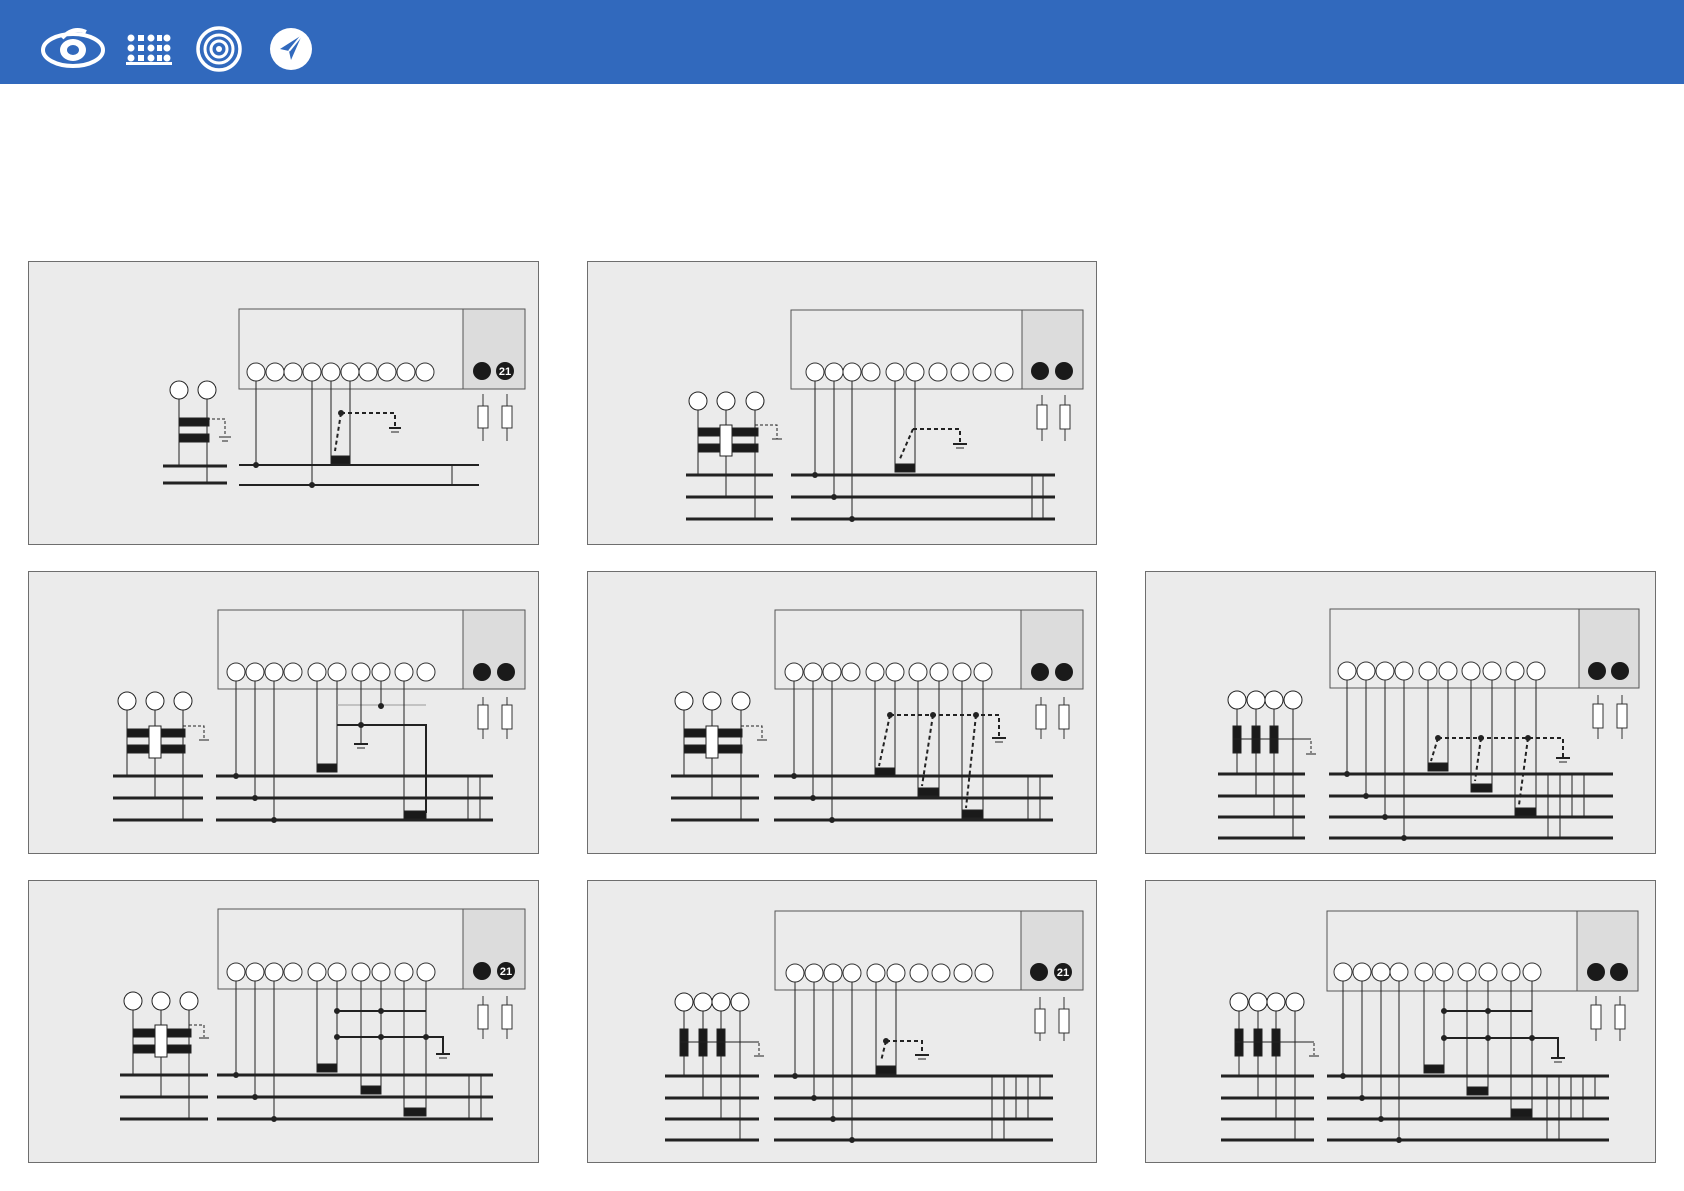 The image size is (1684, 1191). I want to click on wiring-diagram-h, so click(1400, 1021).